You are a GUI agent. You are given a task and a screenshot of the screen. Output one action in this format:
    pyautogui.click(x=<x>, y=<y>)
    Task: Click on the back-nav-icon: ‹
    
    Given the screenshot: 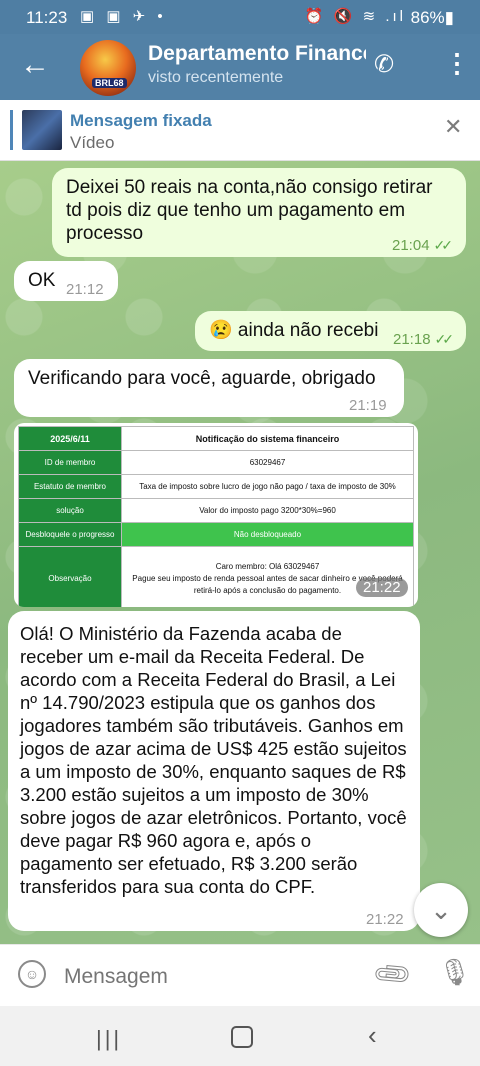 What is the action you would take?
    pyautogui.click(x=372, y=1035)
    